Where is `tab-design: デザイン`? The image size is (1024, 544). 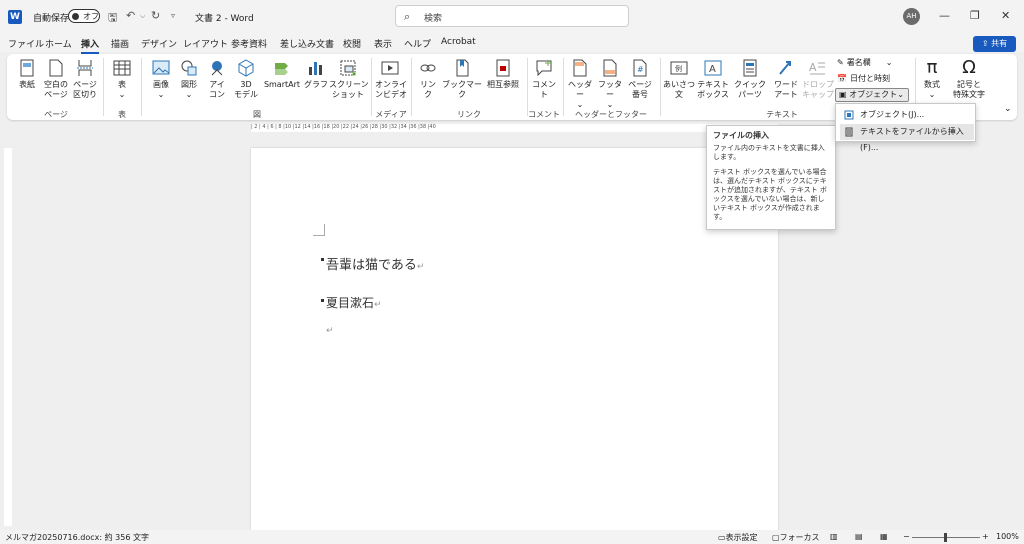 tab-design: デザイン is located at coordinates (159, 43).